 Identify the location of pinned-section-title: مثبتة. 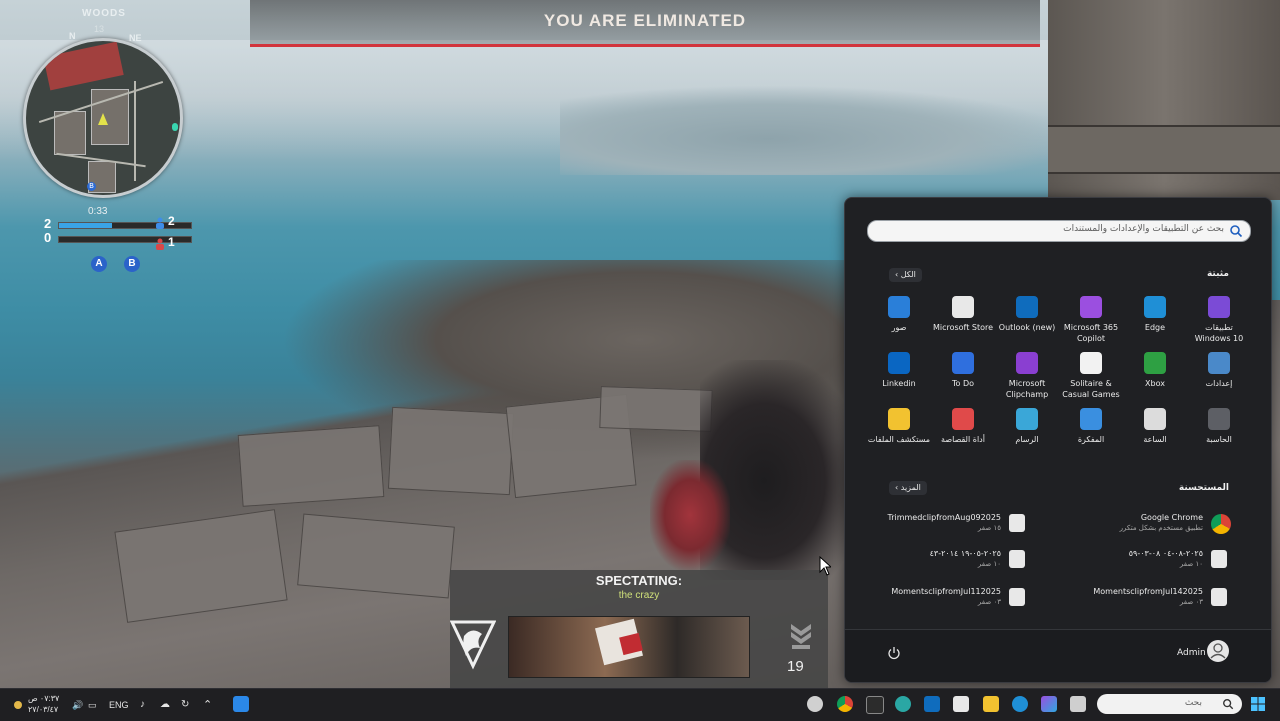
(1217, 274).